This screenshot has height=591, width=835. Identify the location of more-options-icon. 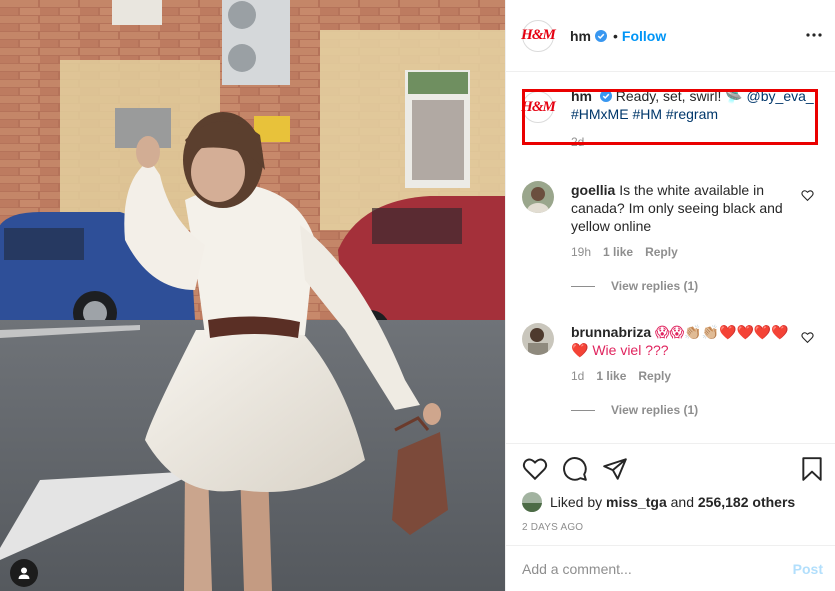
(814, 35).